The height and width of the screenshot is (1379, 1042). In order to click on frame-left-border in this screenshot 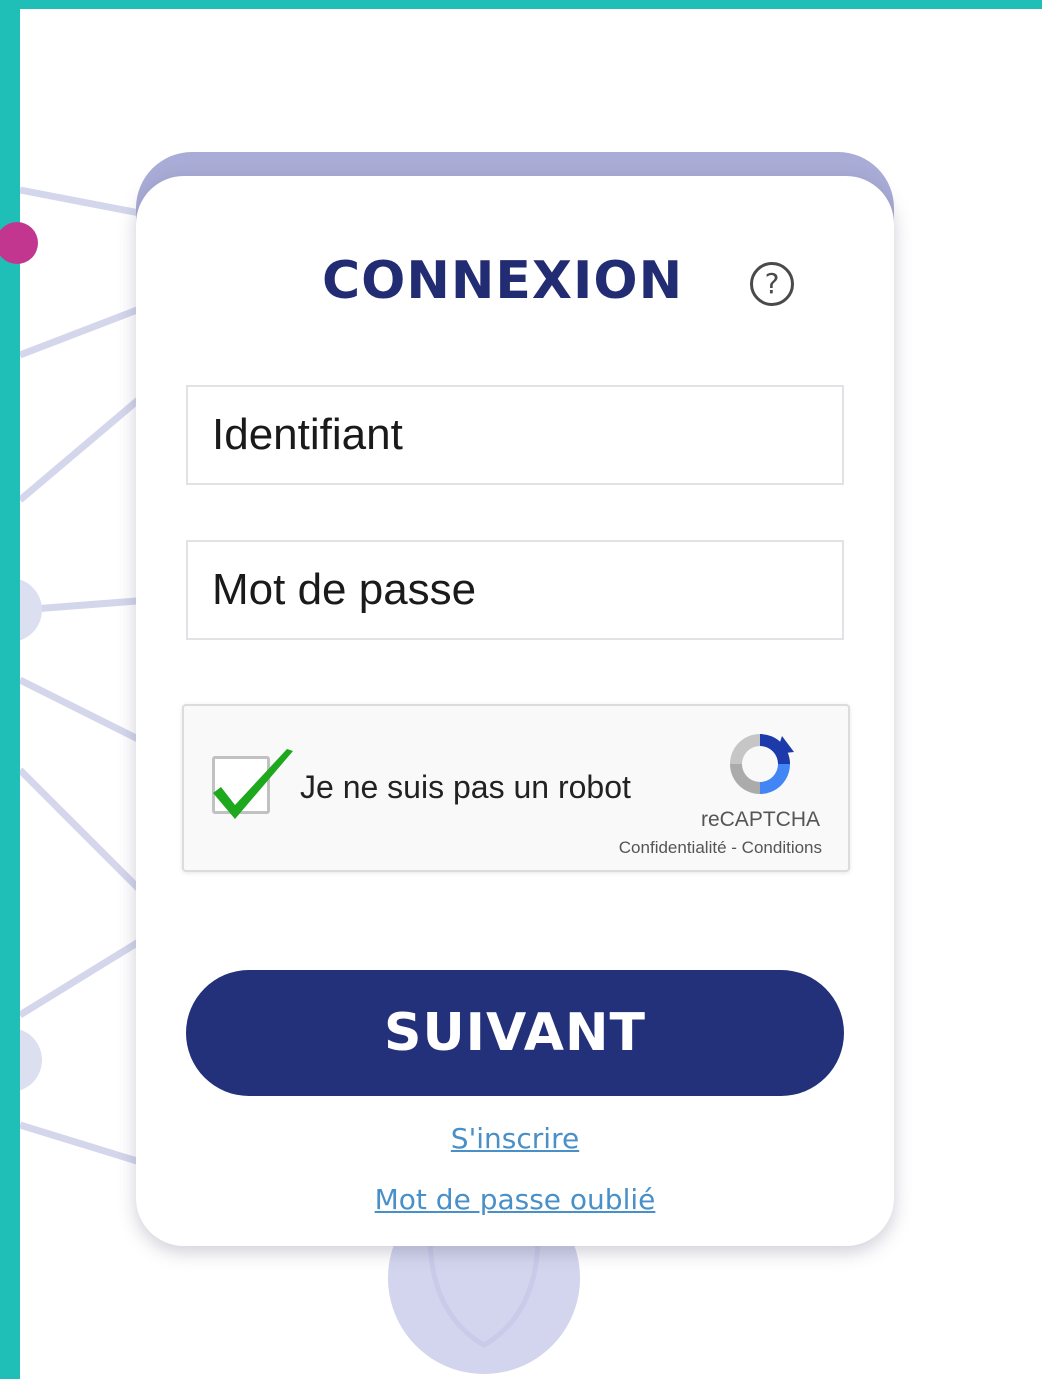, I will do `click(10, 689)`.